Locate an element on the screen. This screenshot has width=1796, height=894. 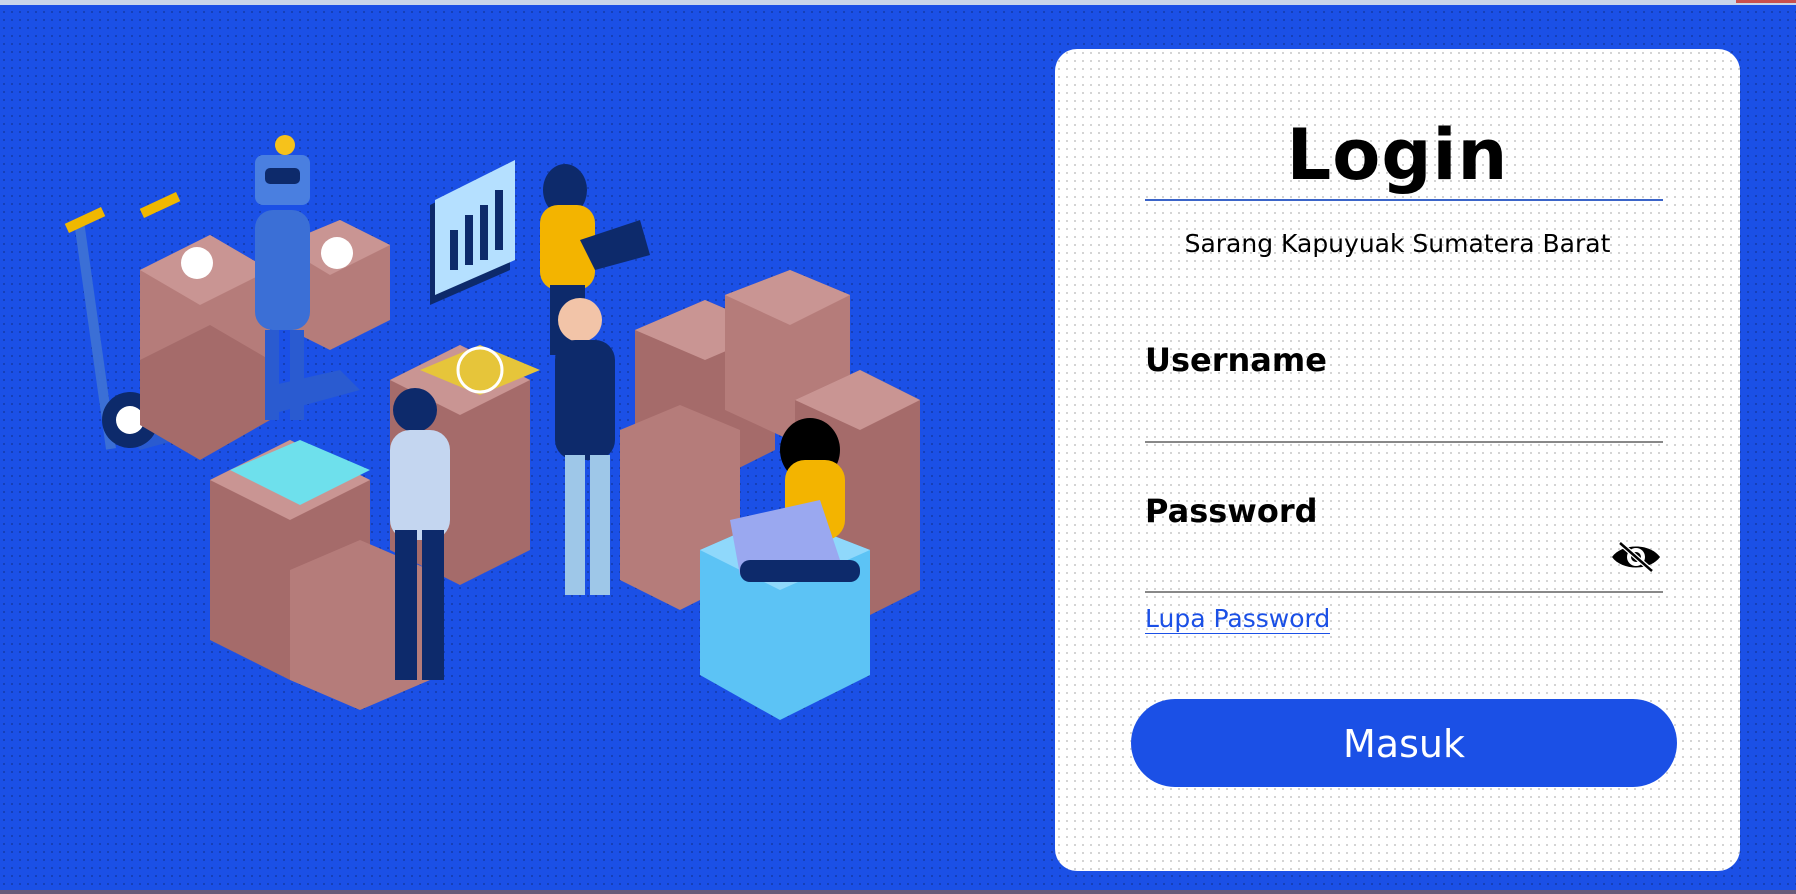
window-bottom-edge is located at coordinates (898, 892).